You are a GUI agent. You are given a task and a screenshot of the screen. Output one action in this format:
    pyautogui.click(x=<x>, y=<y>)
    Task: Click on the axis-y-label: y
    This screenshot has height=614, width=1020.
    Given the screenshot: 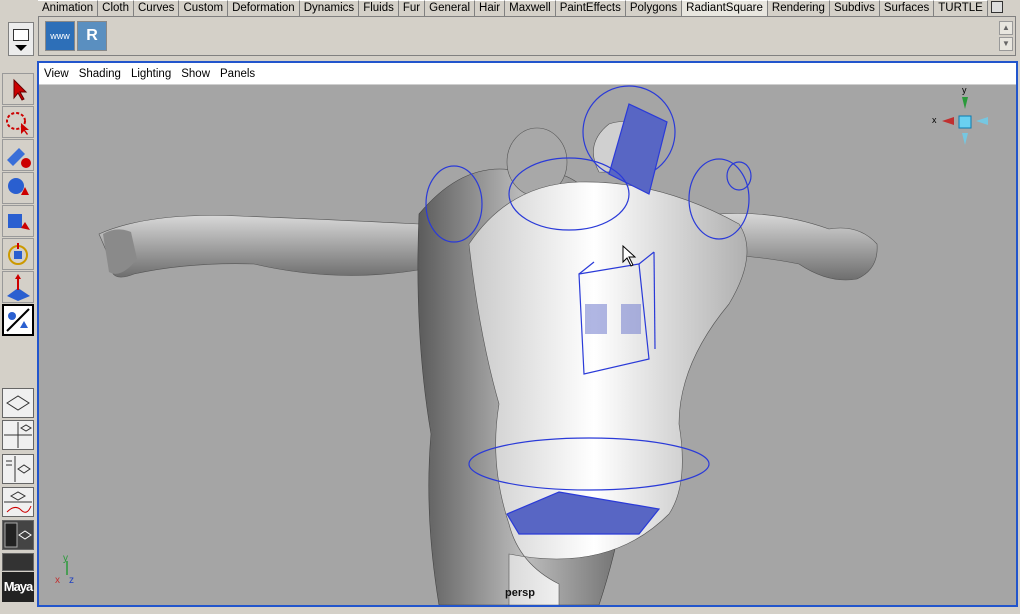 What is the action you would take?
    pyautogui.click(x=65, y=558)
    